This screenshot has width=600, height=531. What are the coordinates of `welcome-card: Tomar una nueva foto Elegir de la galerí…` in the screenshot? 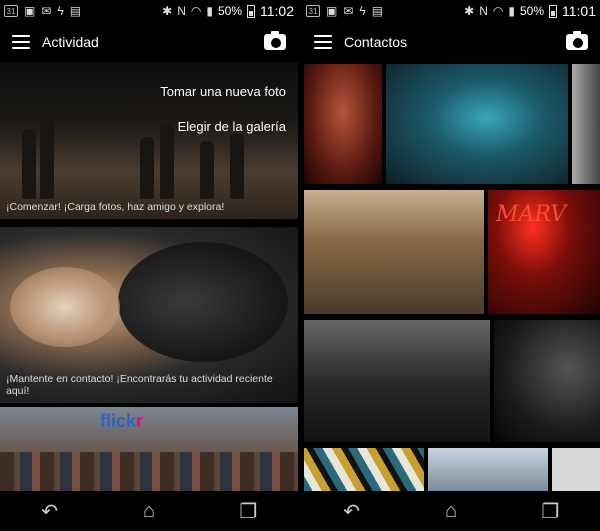 It's located at (149, 140).